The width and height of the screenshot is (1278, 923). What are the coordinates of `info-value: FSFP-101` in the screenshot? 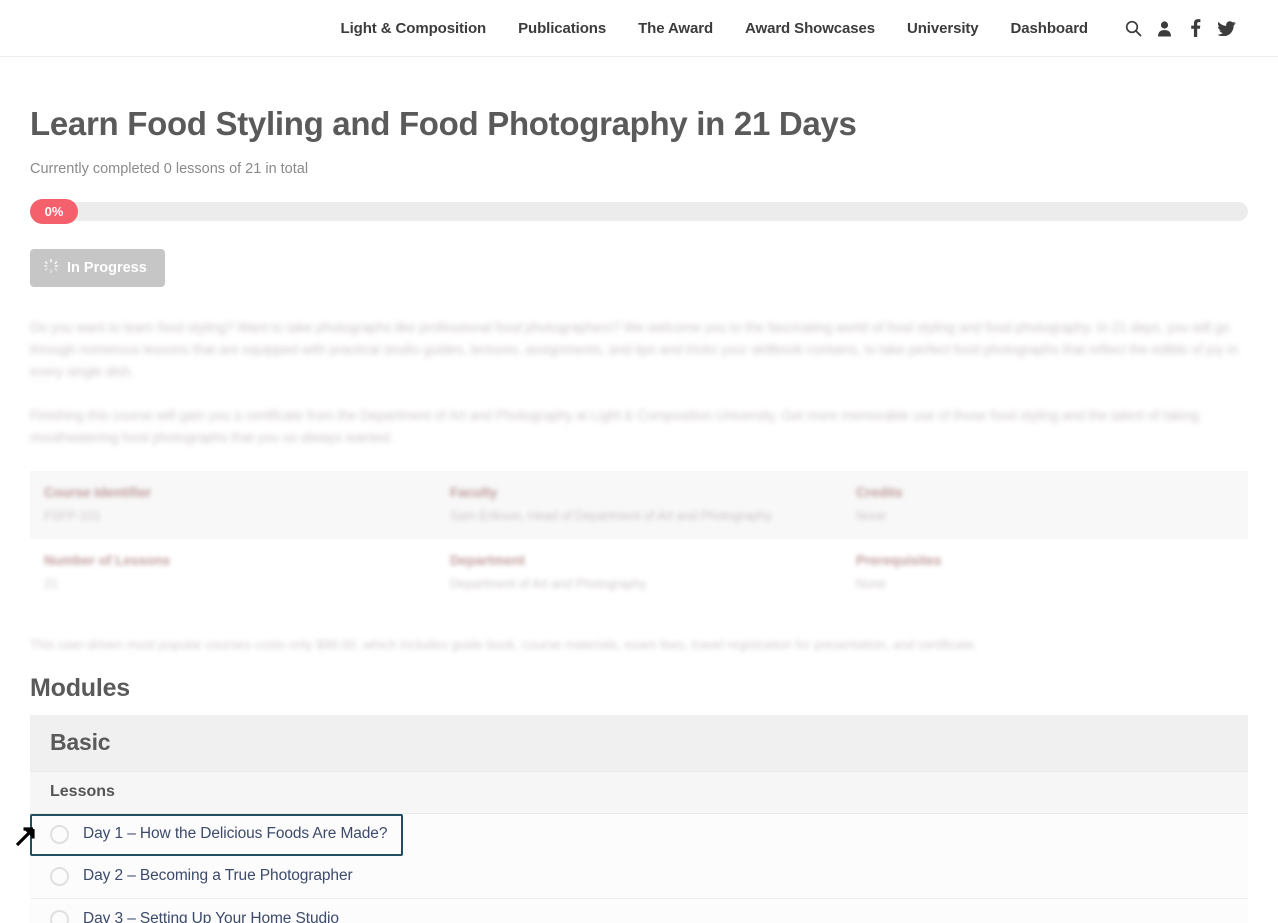 It's located at (72, 515).